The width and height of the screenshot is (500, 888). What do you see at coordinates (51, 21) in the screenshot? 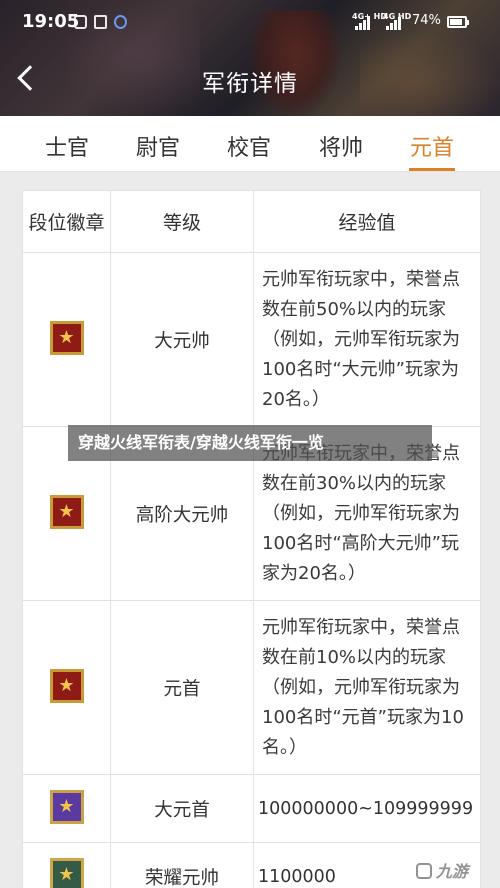
I see `status-time: 19:05` at bounding box center [51, 21].